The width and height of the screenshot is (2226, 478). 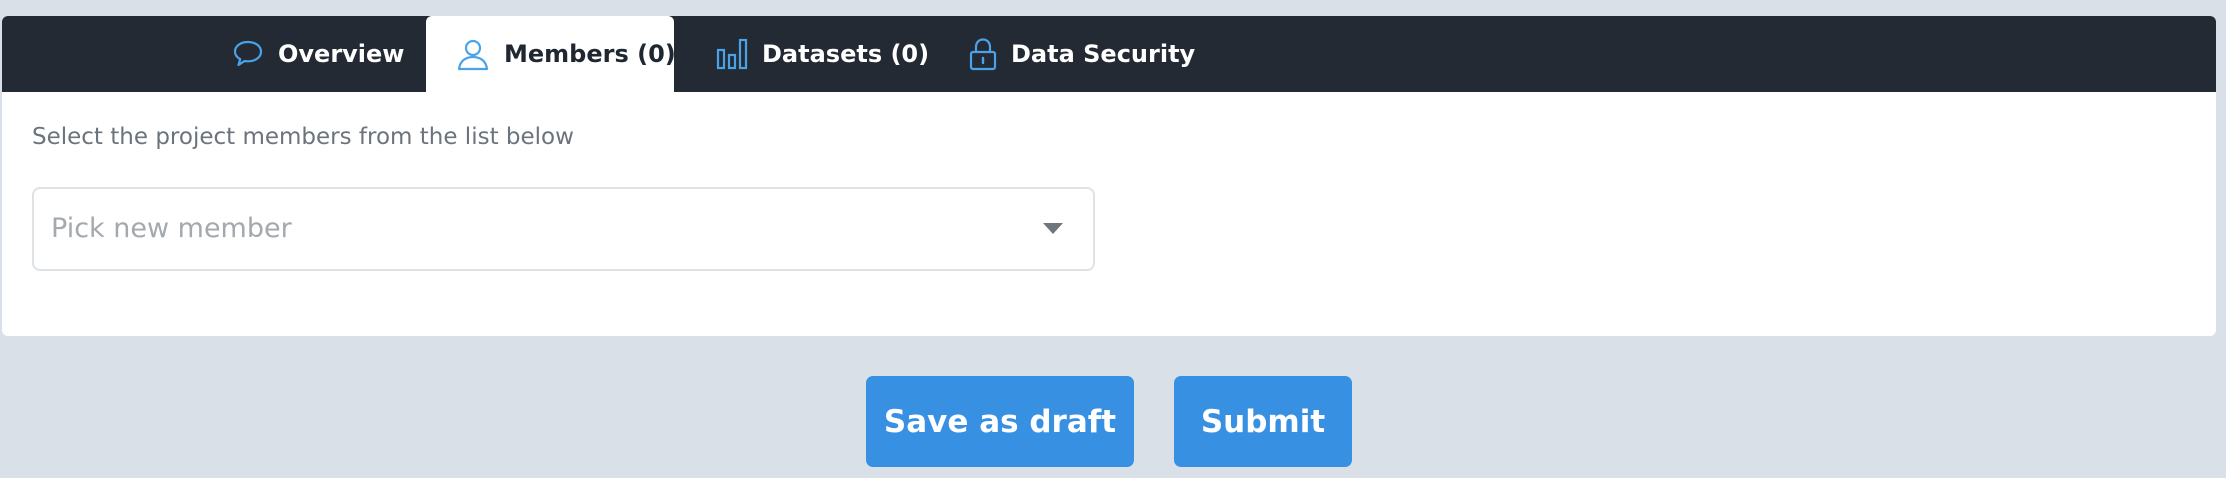 What do you see at coordinates (341, 54) in the screenshot?
I see `tab-overview-label: Overview` at bounding box center [341, 54].